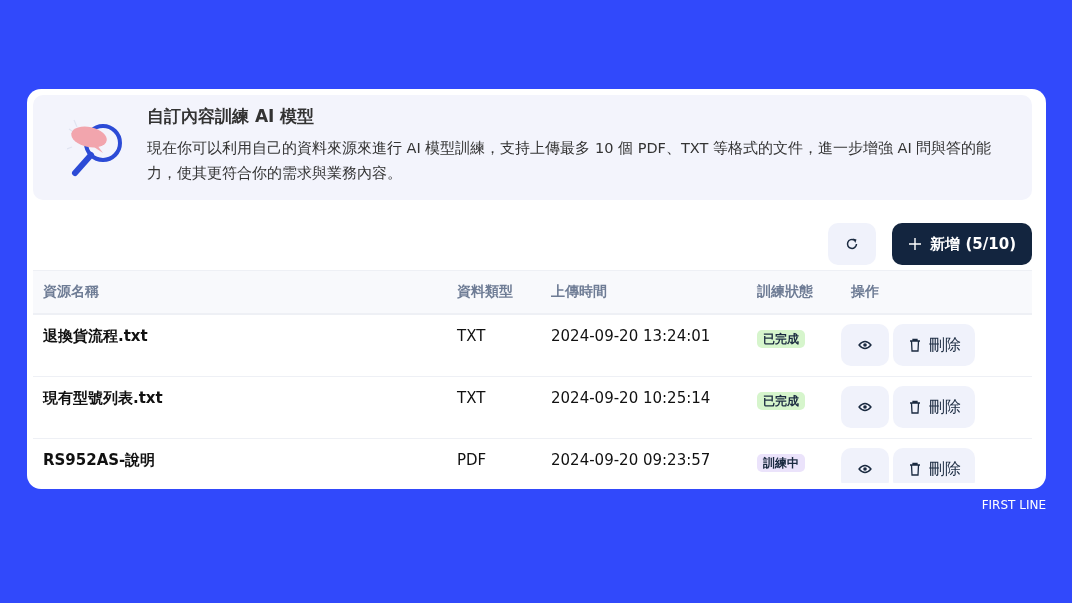 The width and height of the screenshot is (1072, 603). I want to click on banner-title: 自訂內容訓練 AI 模型, so click(231, 116).